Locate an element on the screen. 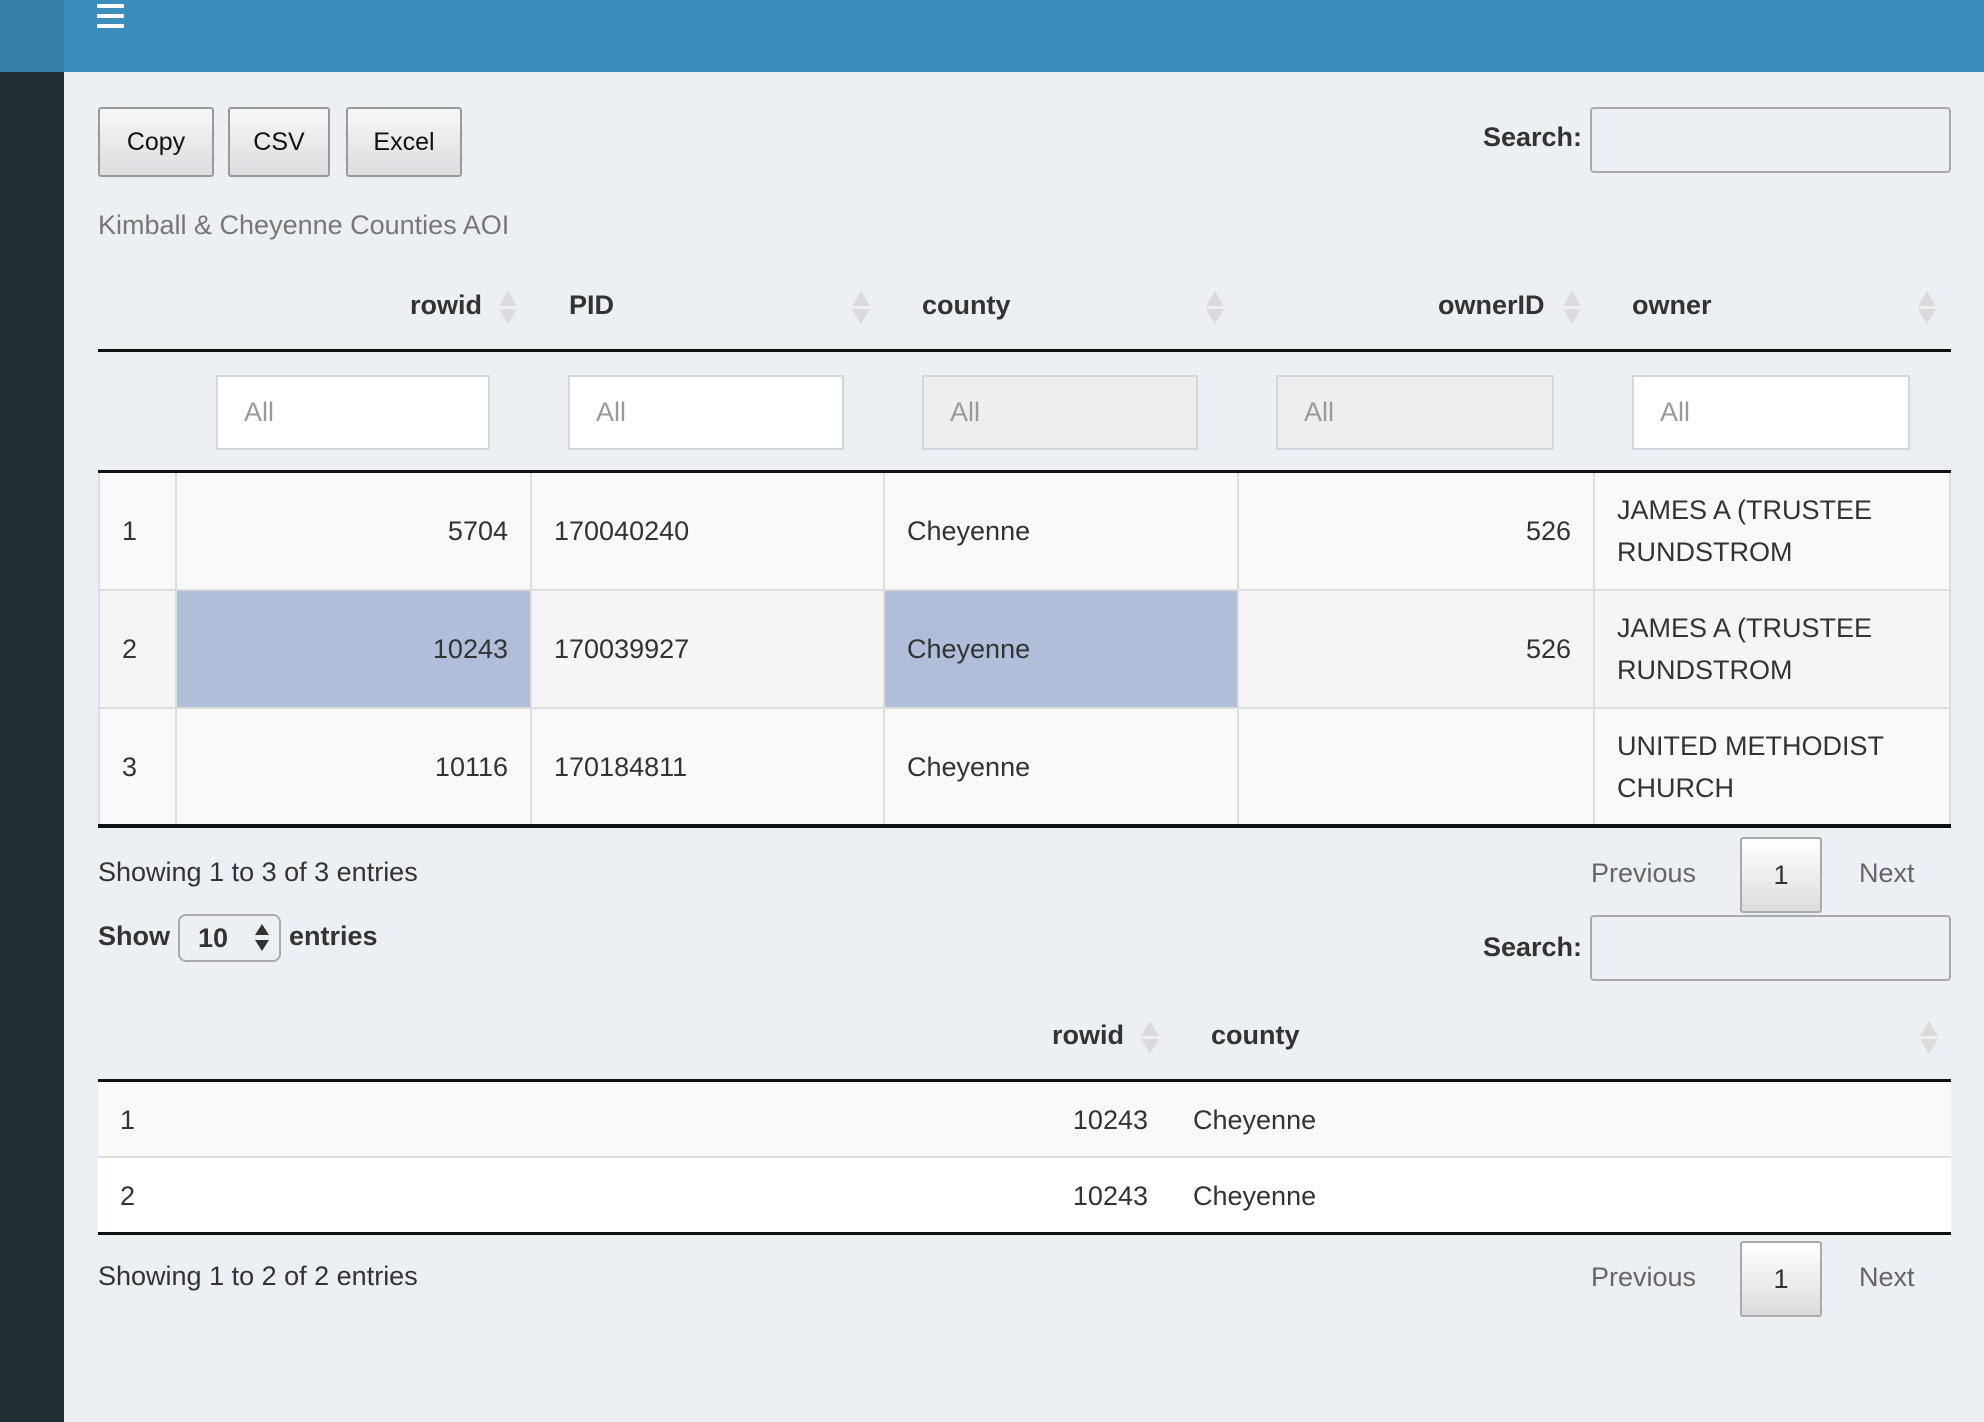 The image size is (1984, 1422). top-navbar is located at coordinates (992, 36).